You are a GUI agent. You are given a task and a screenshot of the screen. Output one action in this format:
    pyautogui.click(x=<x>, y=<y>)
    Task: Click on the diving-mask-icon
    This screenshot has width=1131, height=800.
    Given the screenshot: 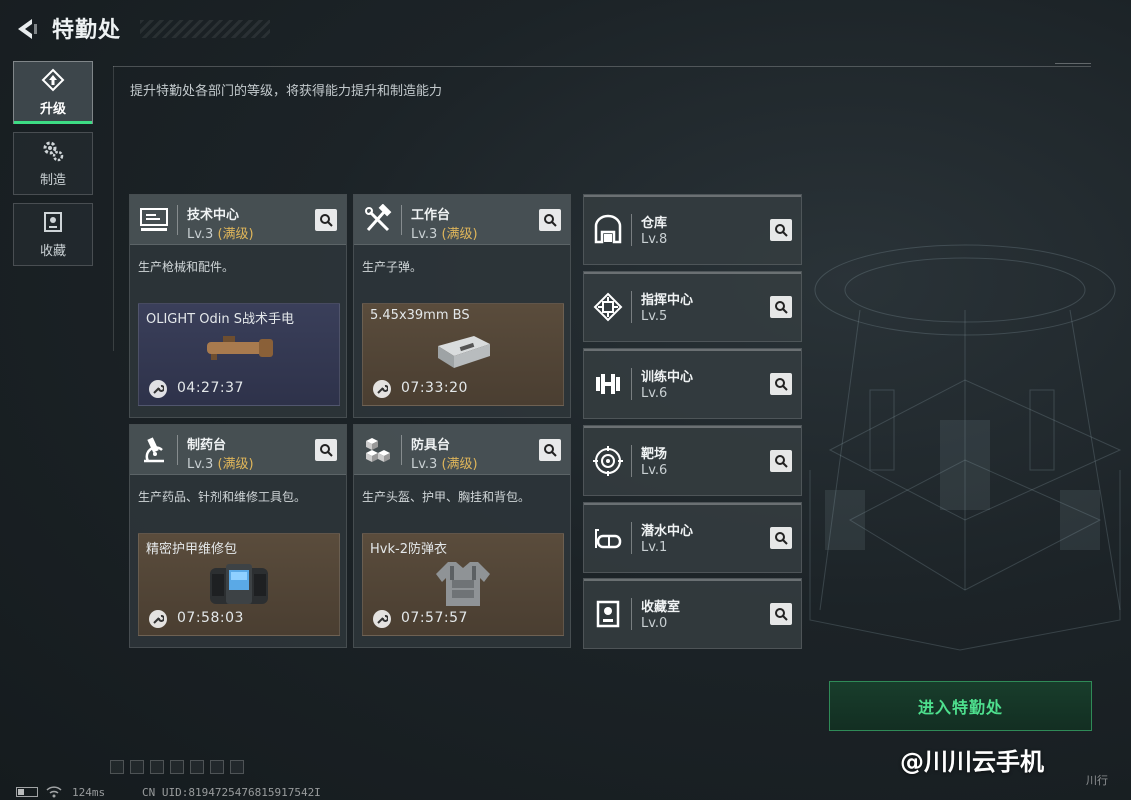 What is the action you would take?
    pyautogui.click(x=608, y=539)
    